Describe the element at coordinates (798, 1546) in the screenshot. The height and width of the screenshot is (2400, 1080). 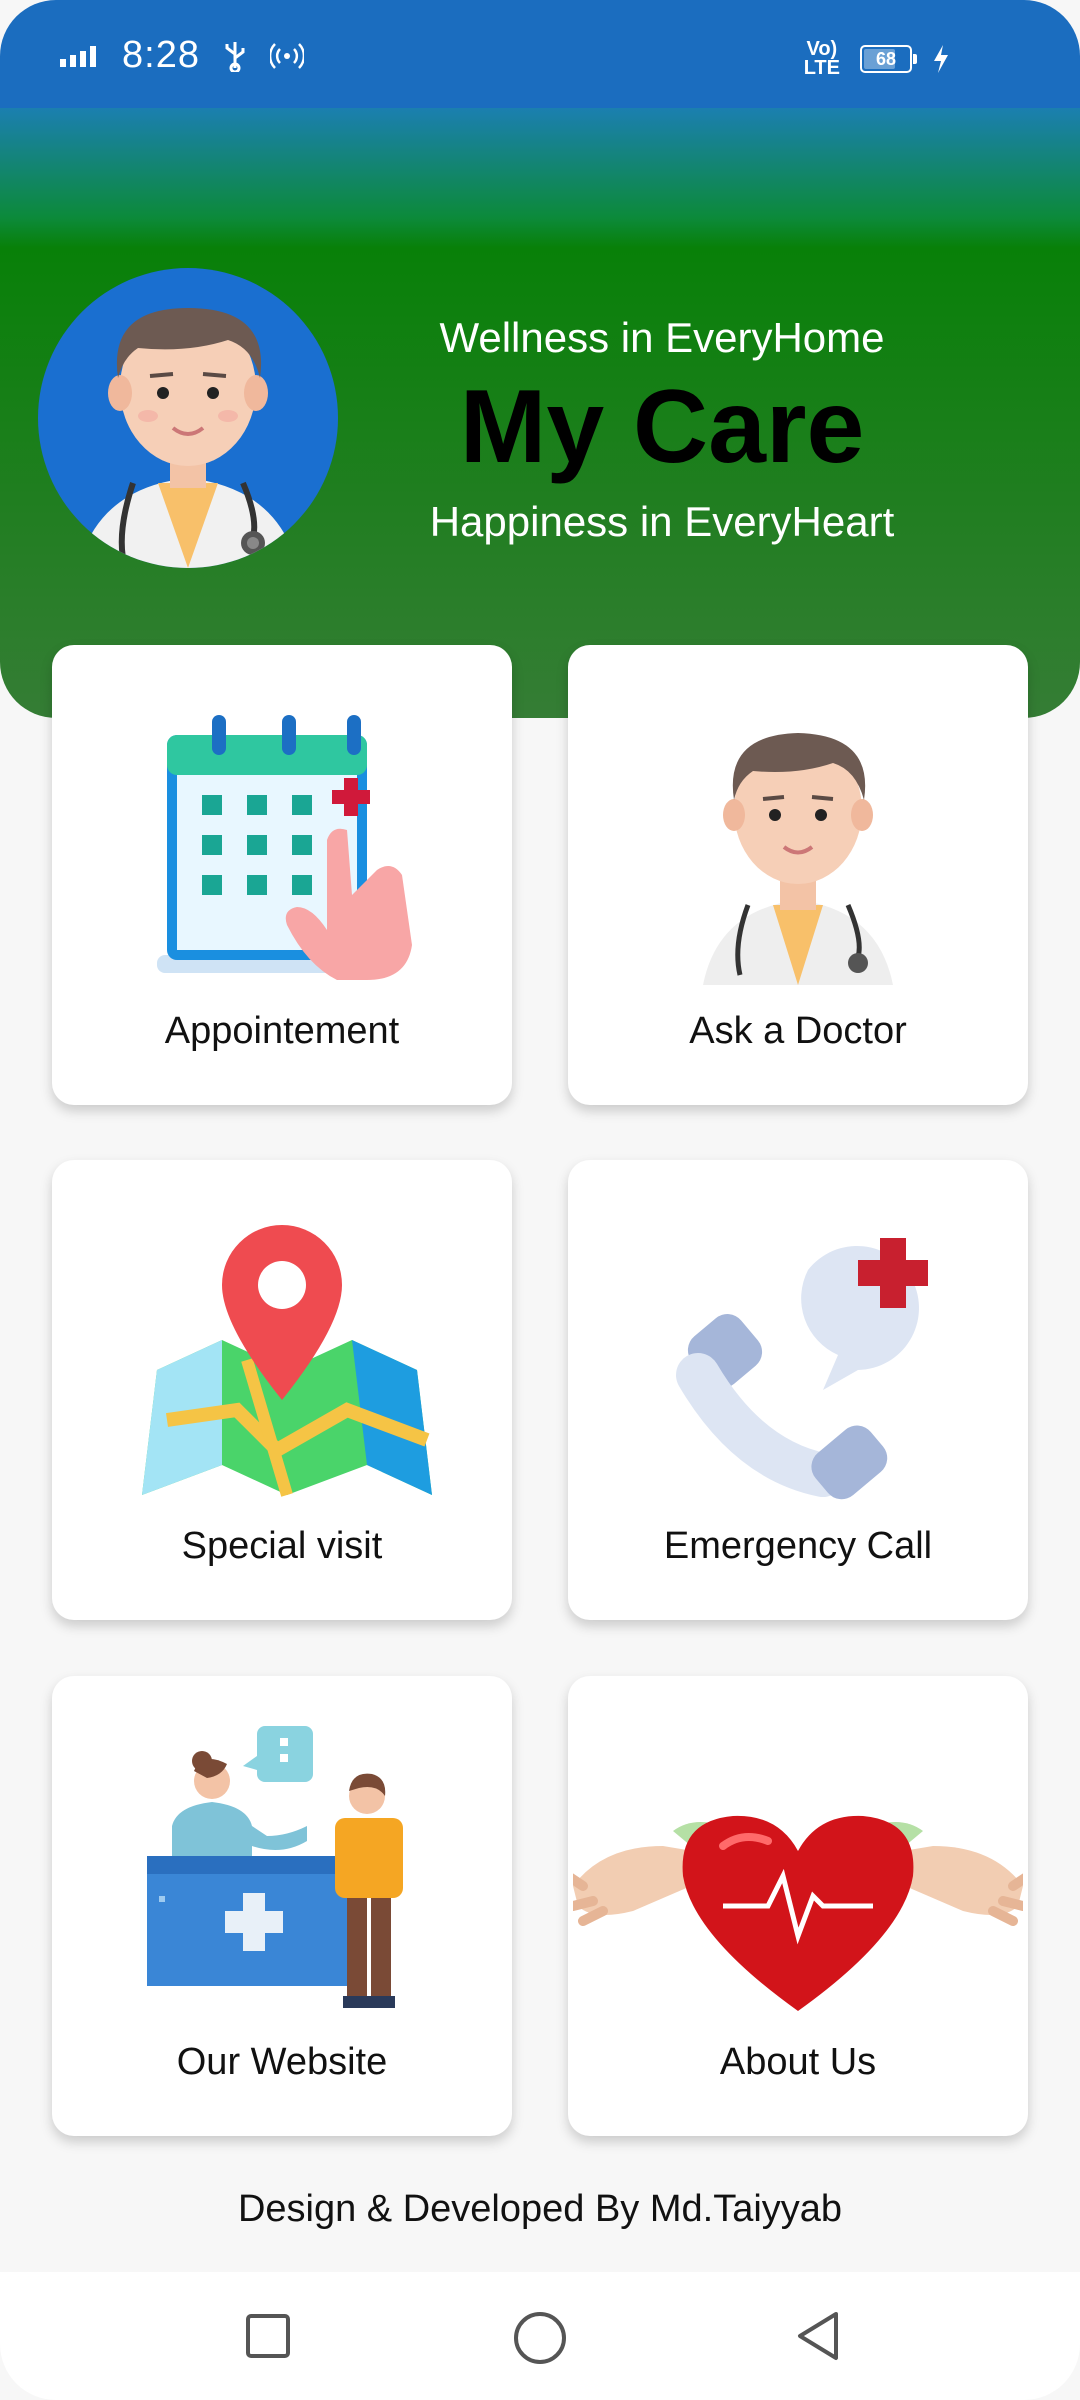
I see `emergency-call-label: Emergency Call` at that location.